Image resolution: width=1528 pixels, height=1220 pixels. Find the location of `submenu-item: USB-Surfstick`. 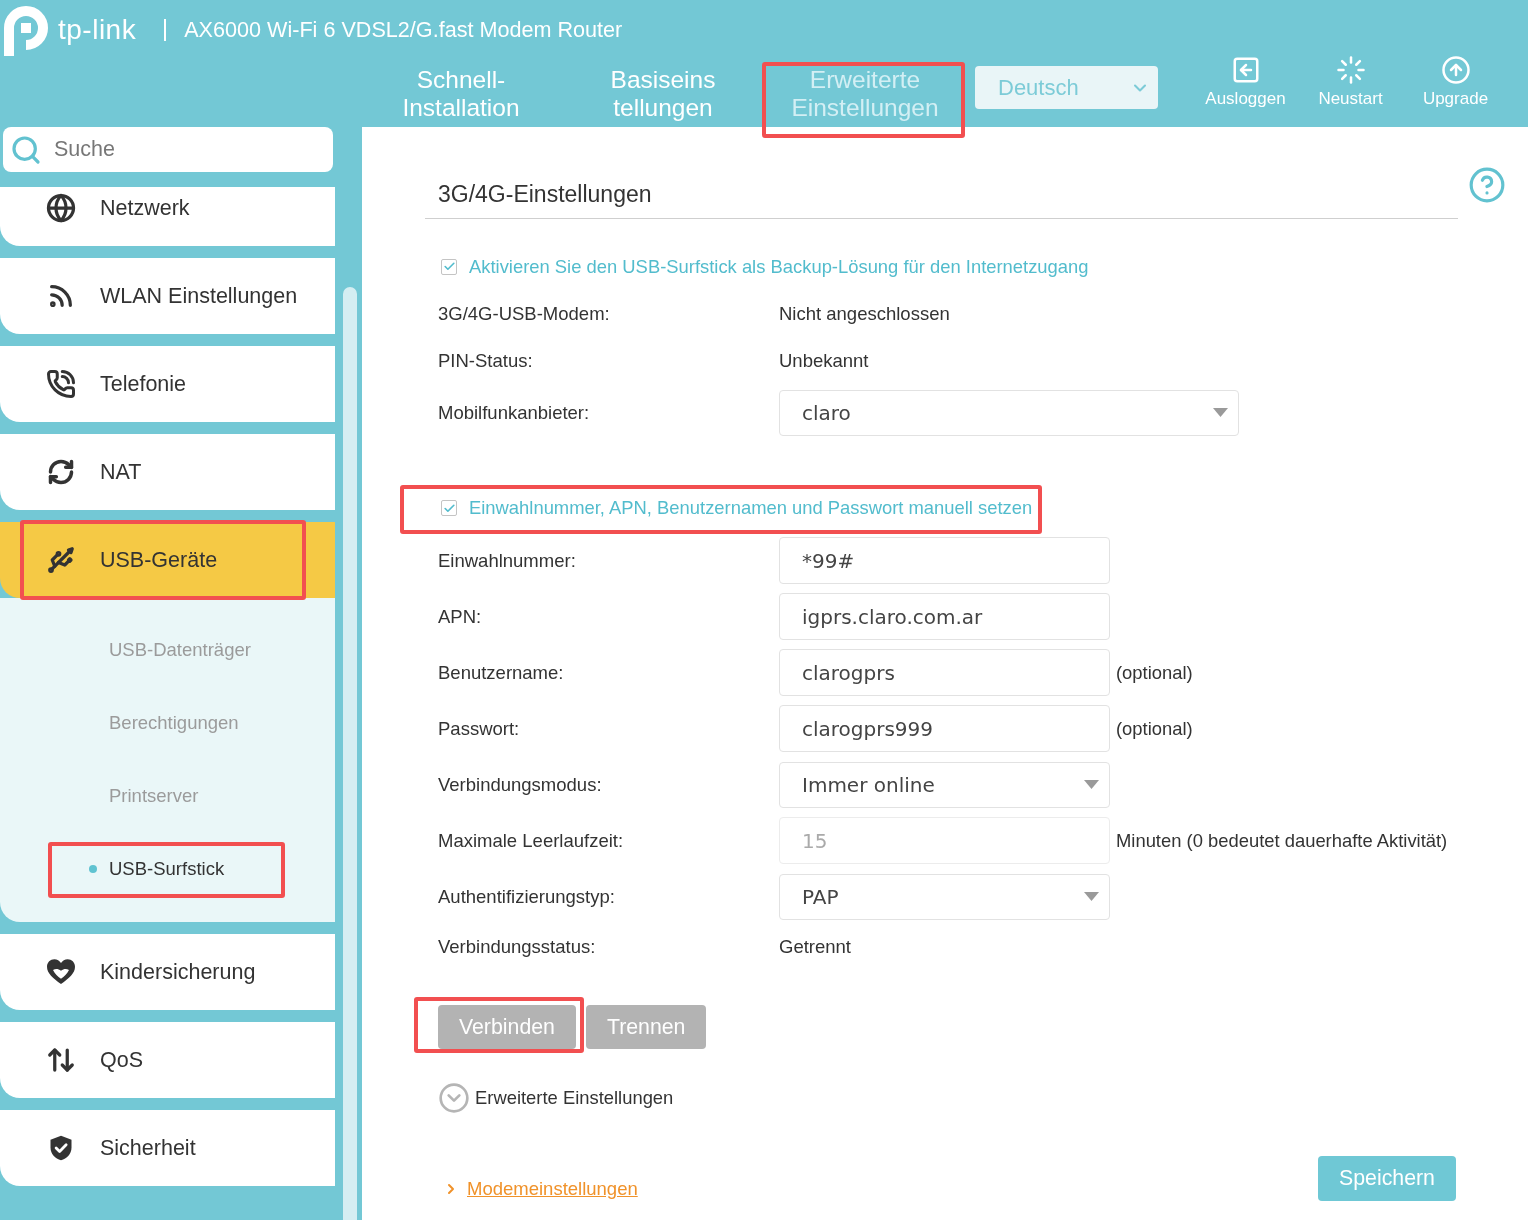

submenu-item: USB-Surfstick is located at coordinates (167, 868).